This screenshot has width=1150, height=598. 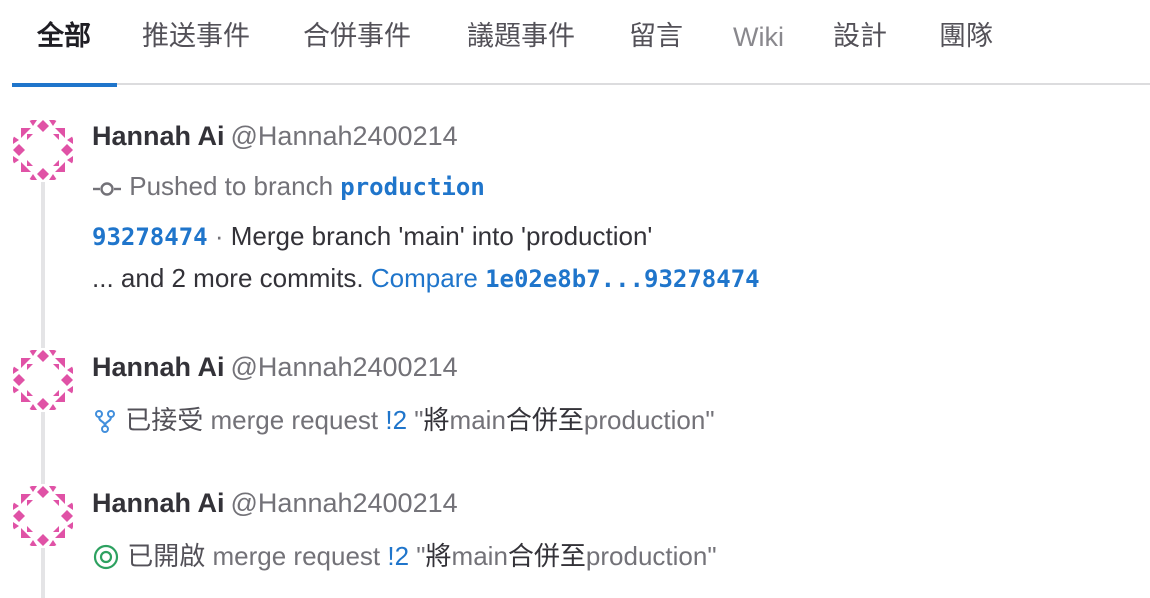 I want to click on branch-link: production, so click(x=412, y=187).